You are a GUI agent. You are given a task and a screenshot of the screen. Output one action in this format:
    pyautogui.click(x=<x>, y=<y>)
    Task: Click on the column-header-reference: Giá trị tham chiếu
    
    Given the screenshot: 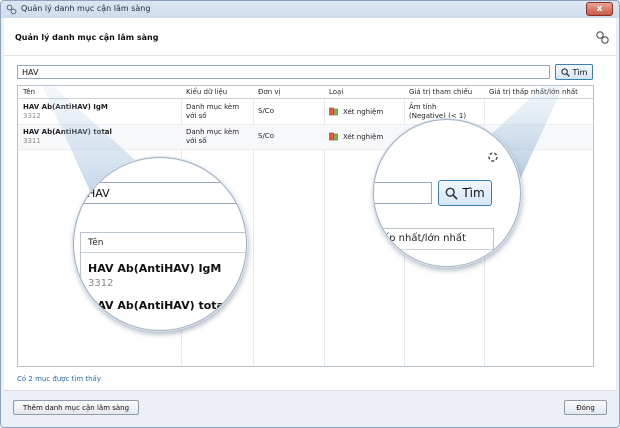 What is the action you would take?
    pyautogui.click(x=440, y=92)
    